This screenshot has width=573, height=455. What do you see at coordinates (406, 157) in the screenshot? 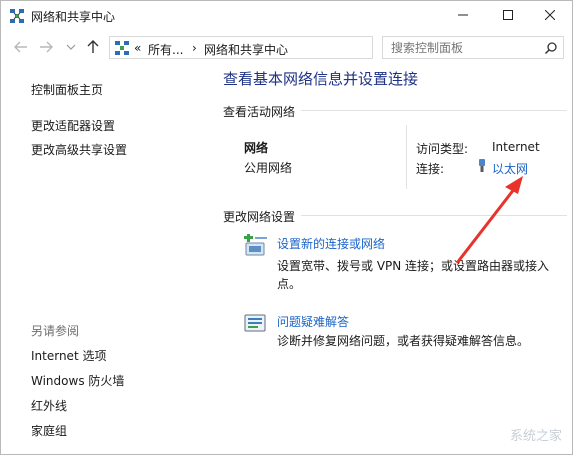
I see `network-info-divider` at bounding box center [406, 157].